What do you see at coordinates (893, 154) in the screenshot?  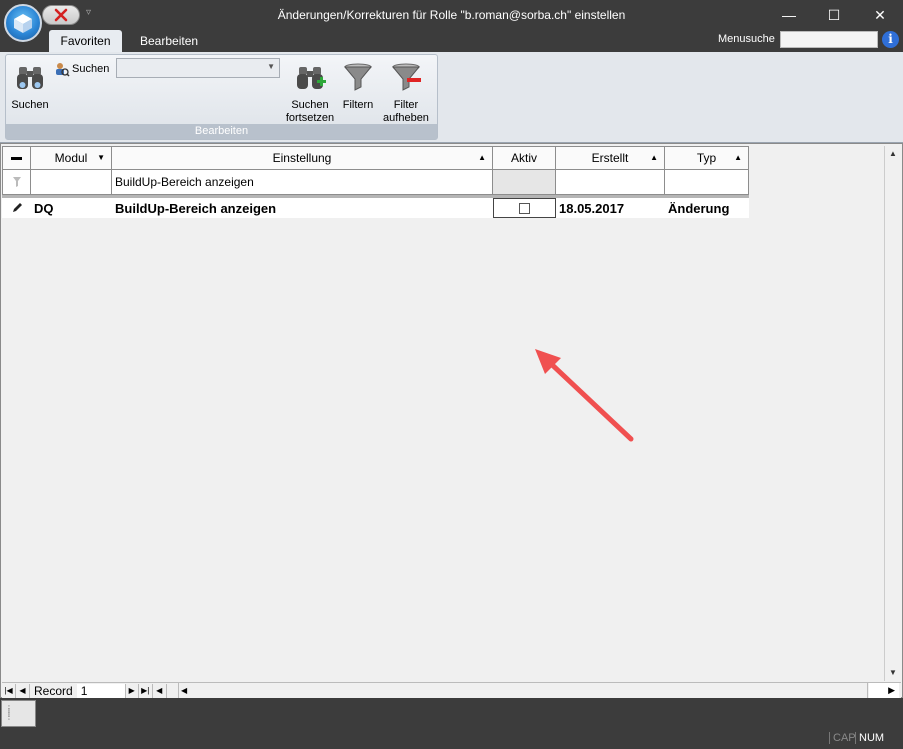 I see `scroll-up-icon: ▲` at bounding box center [893, 154].